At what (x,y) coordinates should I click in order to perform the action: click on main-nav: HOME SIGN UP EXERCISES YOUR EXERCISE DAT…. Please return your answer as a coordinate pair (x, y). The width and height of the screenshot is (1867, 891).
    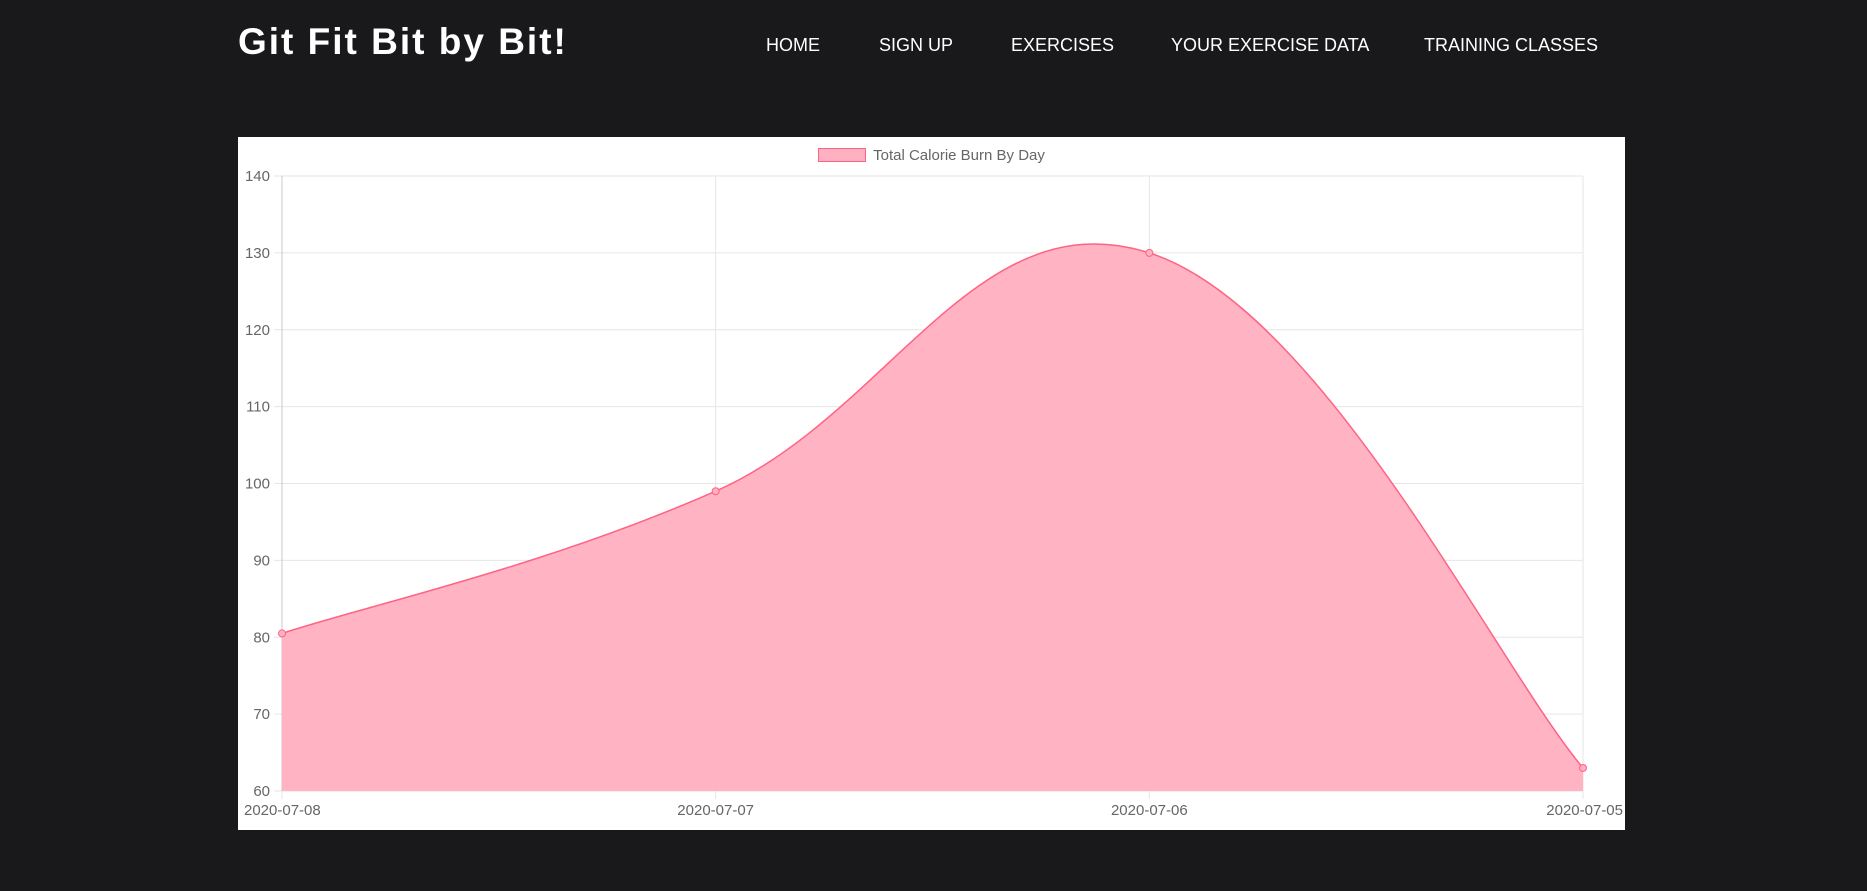
    Looking at the image, I should click on (933, 45).